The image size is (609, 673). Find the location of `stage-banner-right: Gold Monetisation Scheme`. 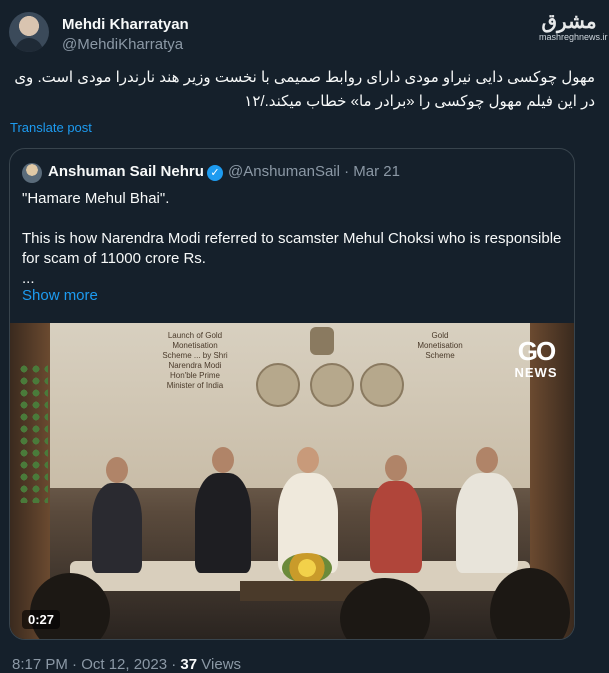

stage-banner-right: Gold Monetisation Scheme is located at coordinates (440, 345).